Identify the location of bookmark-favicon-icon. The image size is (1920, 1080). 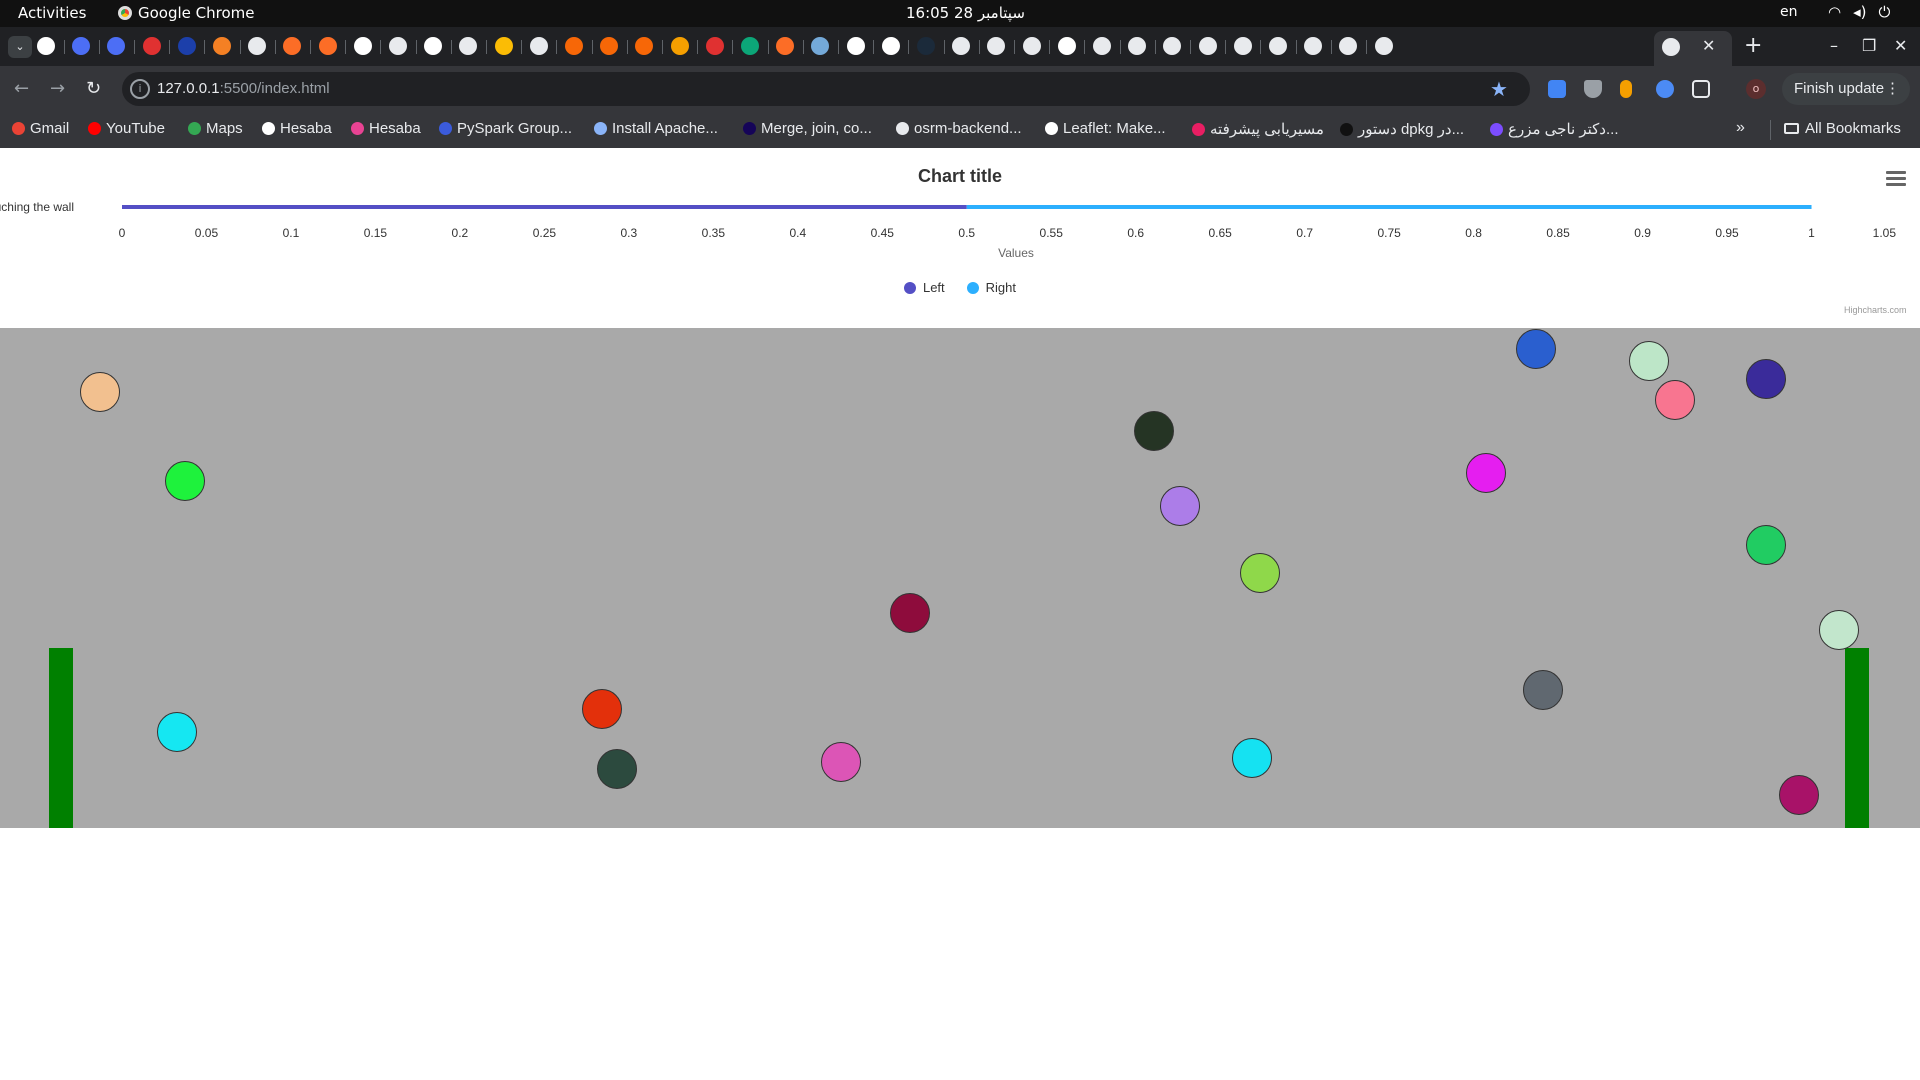
(357, 128).